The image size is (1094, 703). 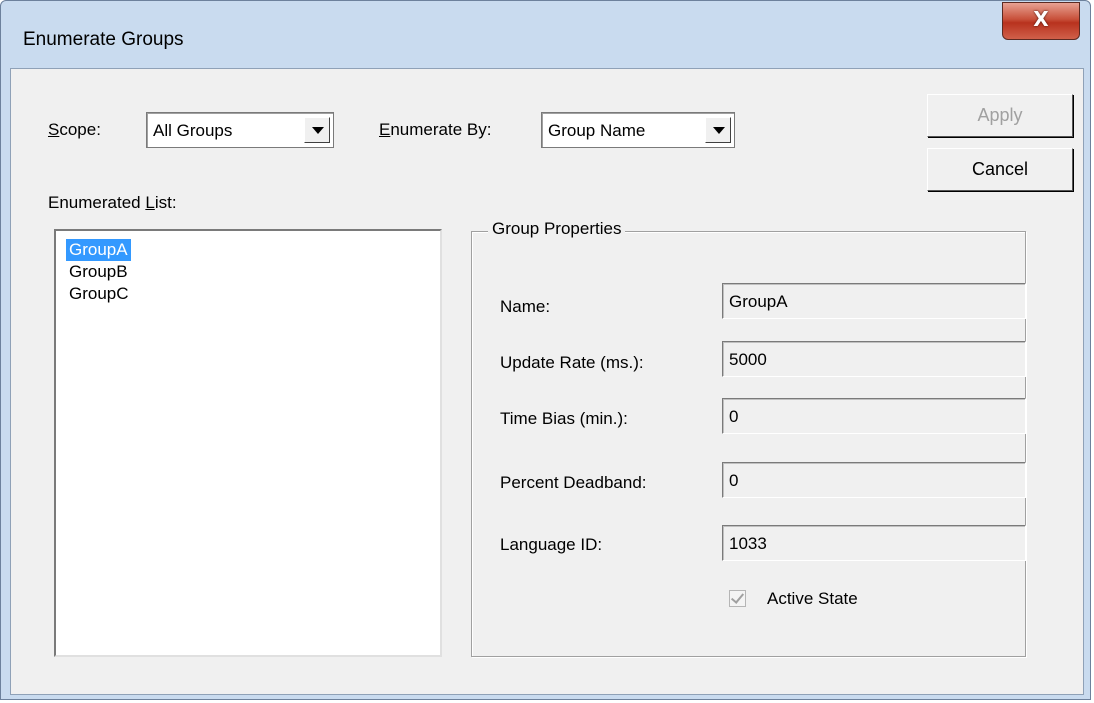 What do you see at coordinates (98, 250) in the screenshot?
I see `list-item: GroupA` at bounding box center [98, 250].